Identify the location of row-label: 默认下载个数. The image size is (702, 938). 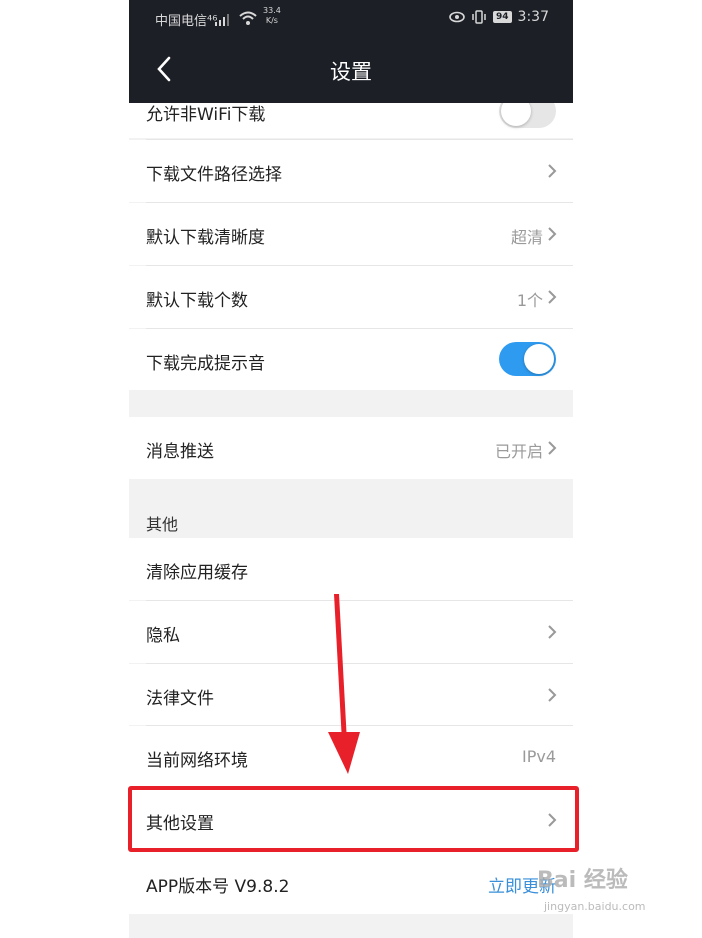
(197, 301).